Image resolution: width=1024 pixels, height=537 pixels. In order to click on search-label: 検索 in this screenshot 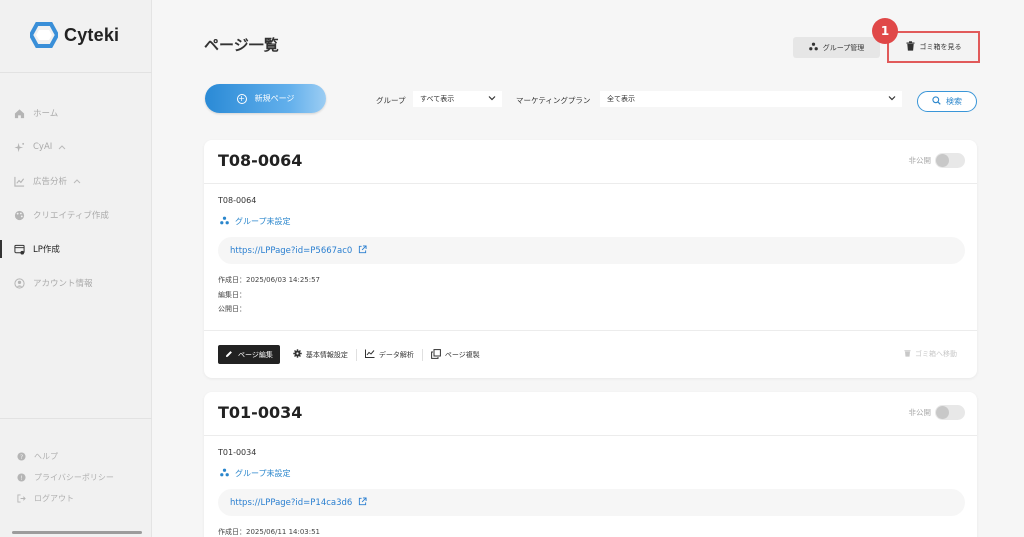, I will do `click(954, 101)`.